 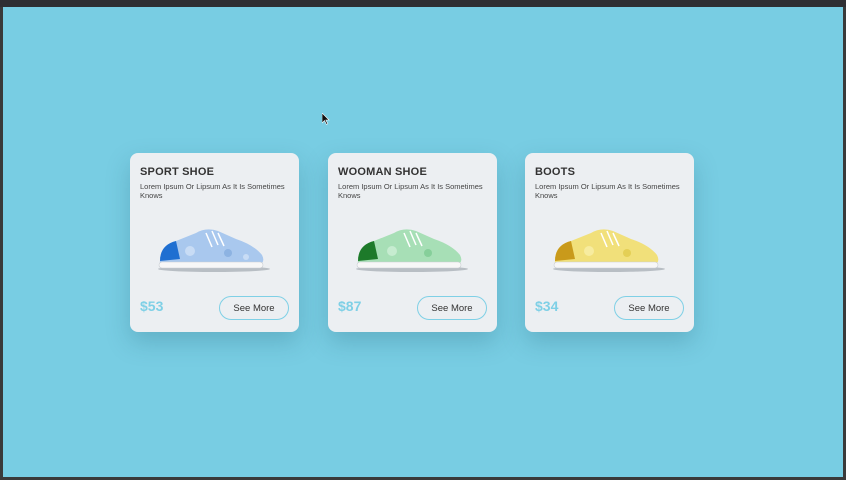 I want to click on card-title: BOOTS, so click(x=555, y=172).